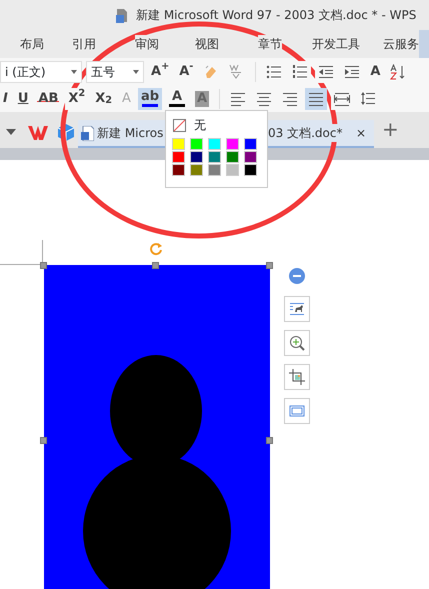  Describe the element at coordinates (276, 15) in the screenshot. I see `window-title: 新建 Microsoft Word 97 - 2003 文档.doc * - WPS` at that location.